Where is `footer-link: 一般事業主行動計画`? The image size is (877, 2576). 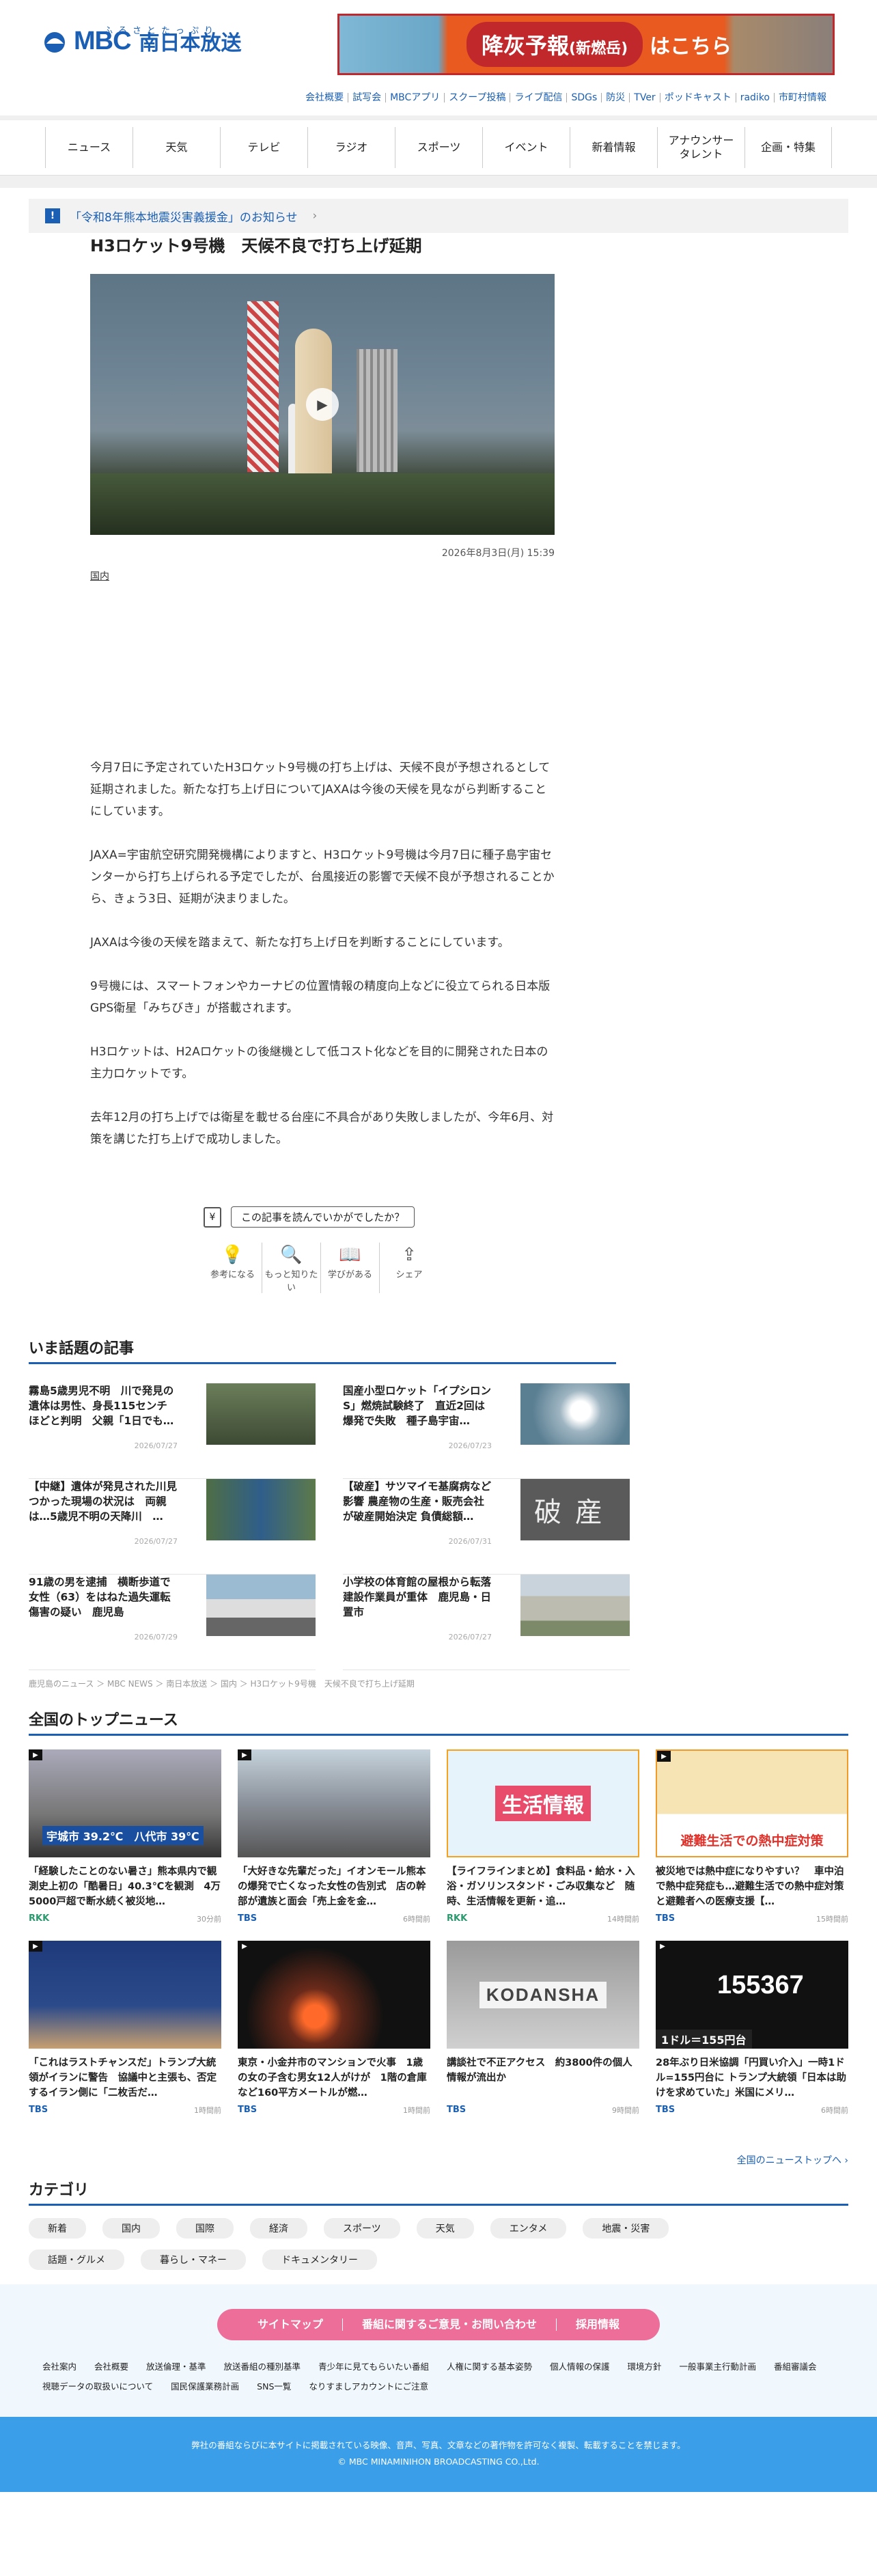 footer-link: 一般事業主行動計画 is located at coordinates (719, 2366).